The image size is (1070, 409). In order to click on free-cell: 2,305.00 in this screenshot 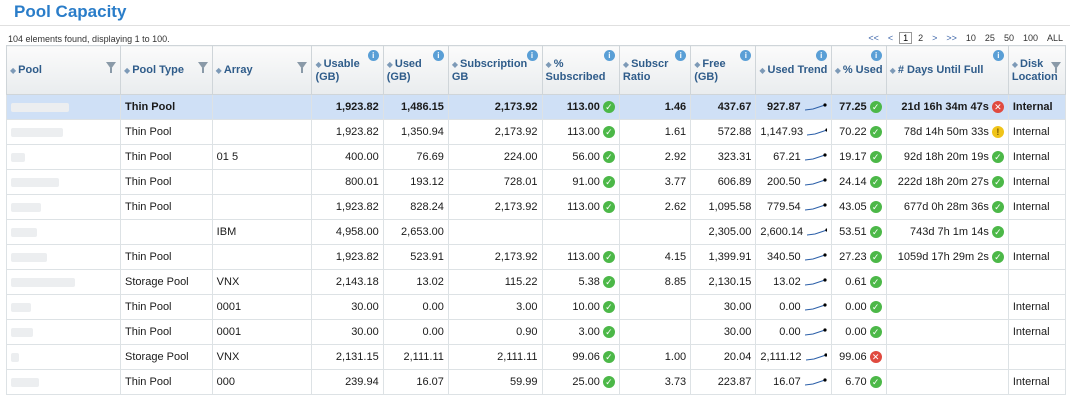, I will do `click(723, 232)`.